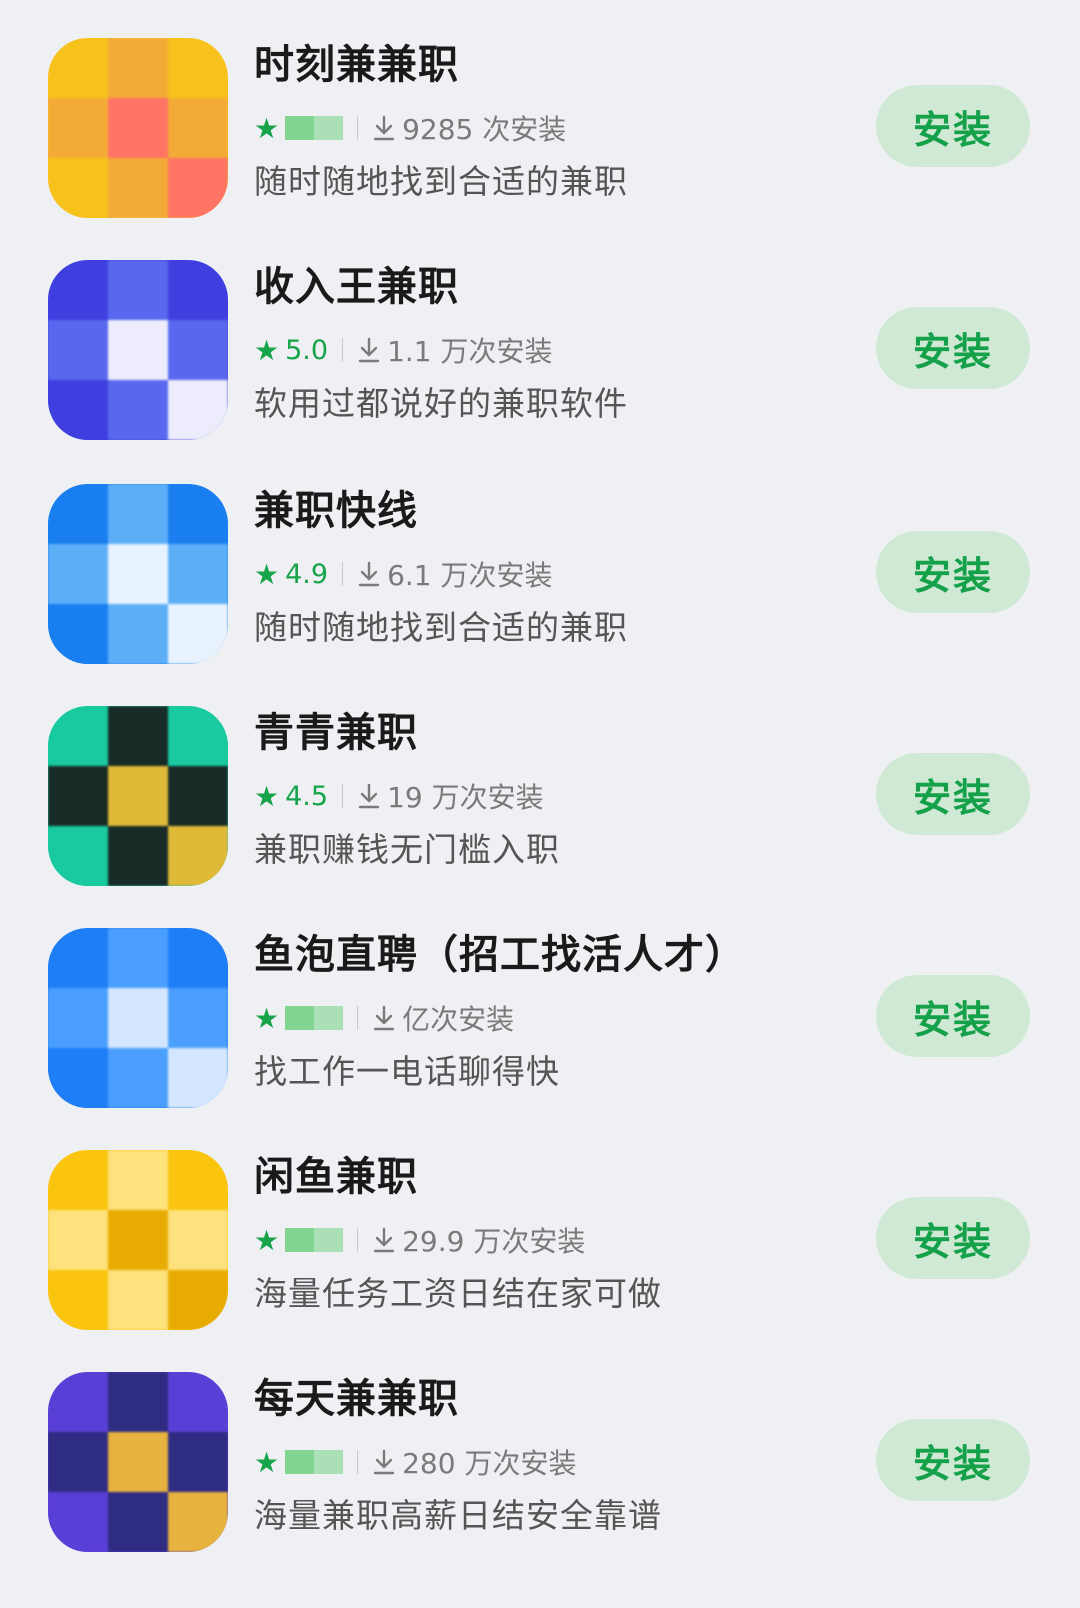 This screenshot has width=1080, height=1608. What do you see at coordinates (307, 796) in the screenshot?
I see `app-rating: 4.5` at bounding box center [307, 796].